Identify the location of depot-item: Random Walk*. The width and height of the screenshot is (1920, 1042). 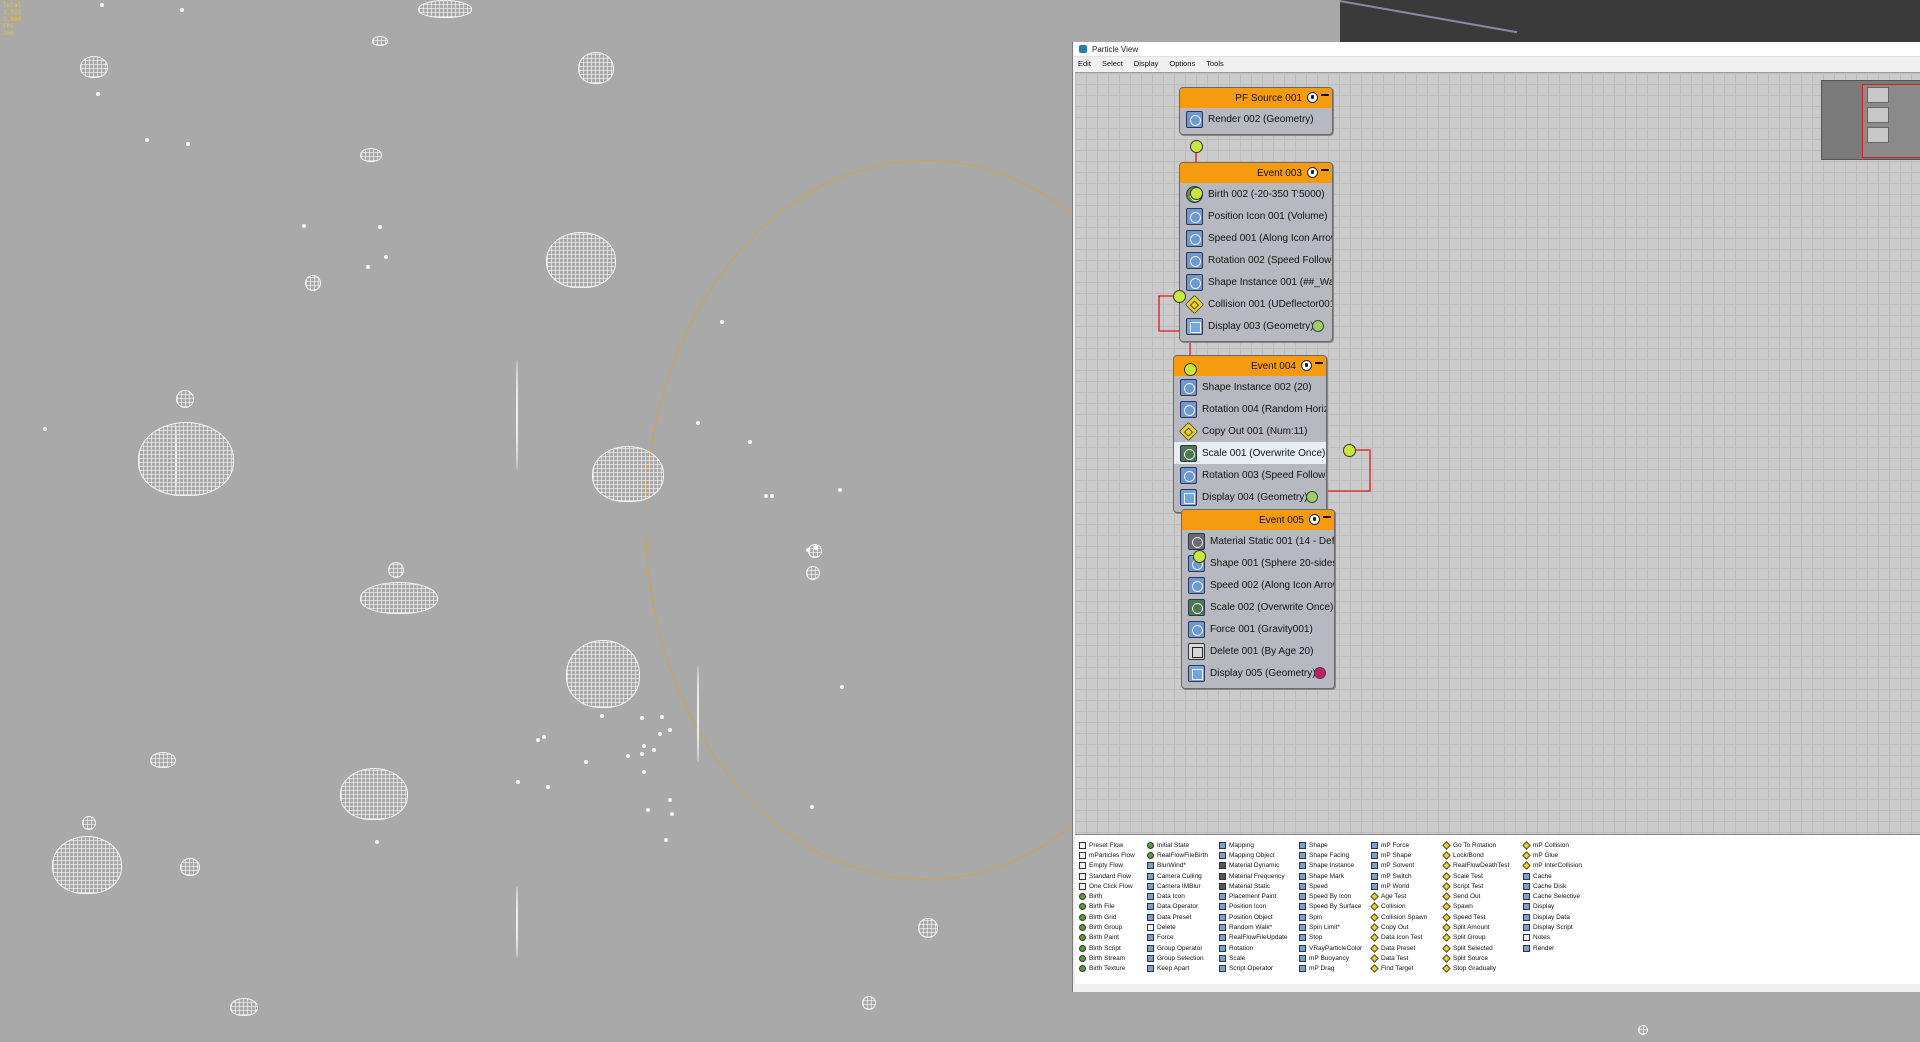
(1256, 927).